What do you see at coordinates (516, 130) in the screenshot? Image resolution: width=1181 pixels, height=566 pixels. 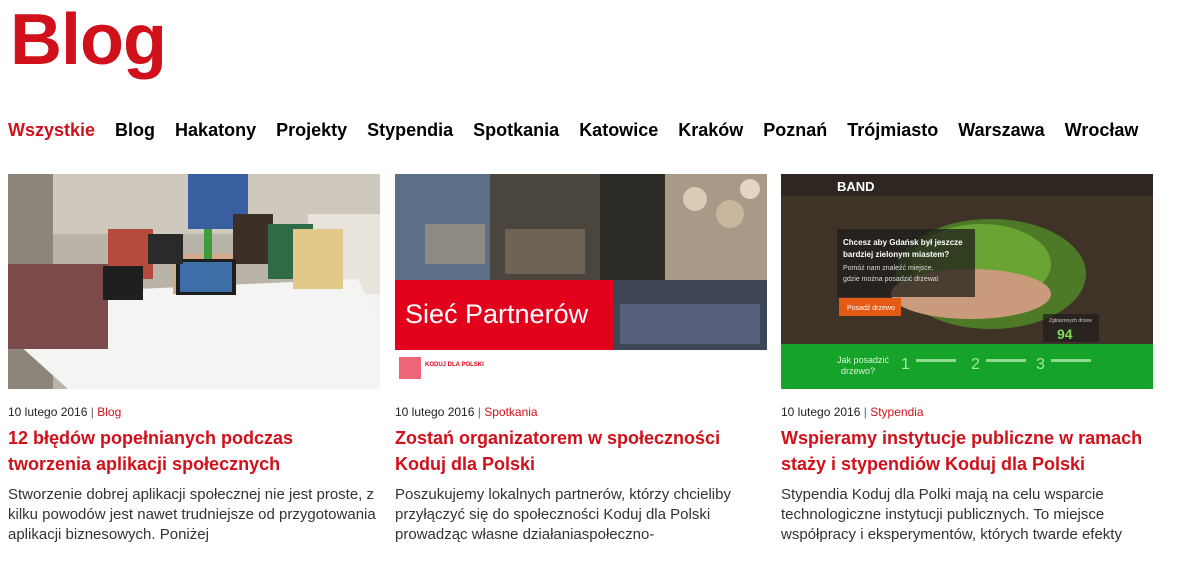 I see `nav-item-spotkania: Spotkania` at bounding box center [516, 130].